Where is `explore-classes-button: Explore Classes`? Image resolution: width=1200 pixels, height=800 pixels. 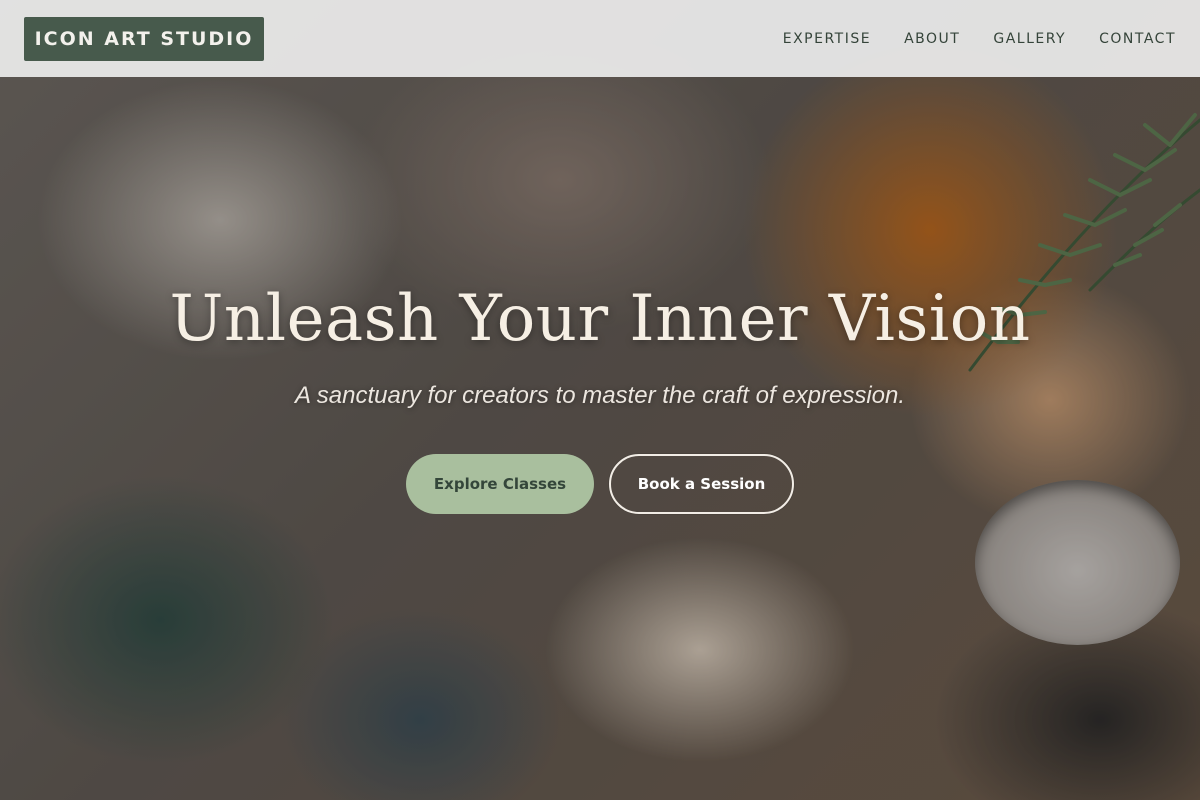 explore-classes-button: Explore Classes is located at coordinates (500, 484).